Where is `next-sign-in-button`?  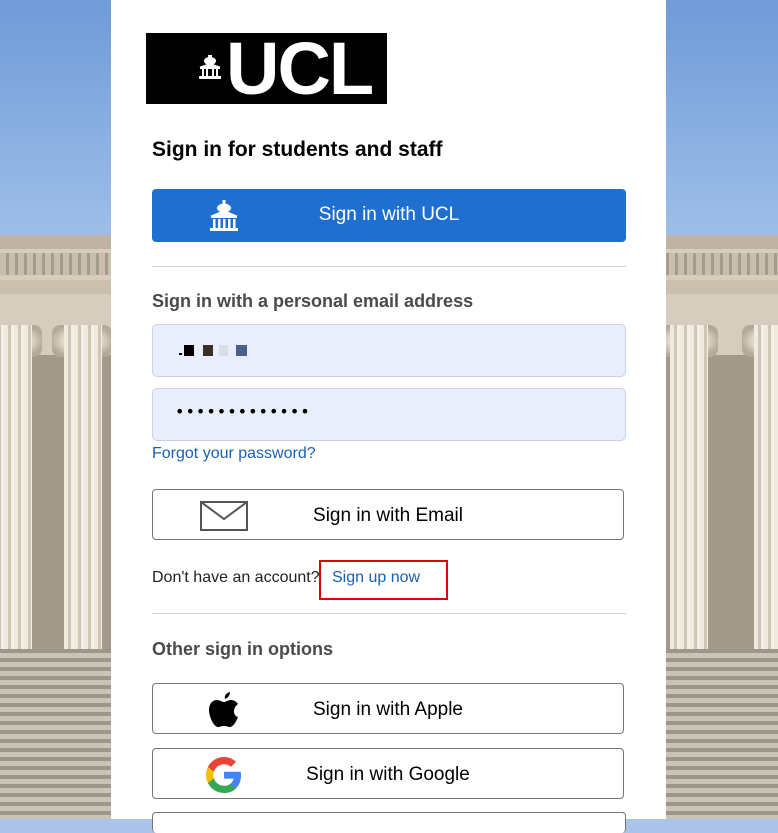 next-sign-in-button is located at coordinates (389, 822).